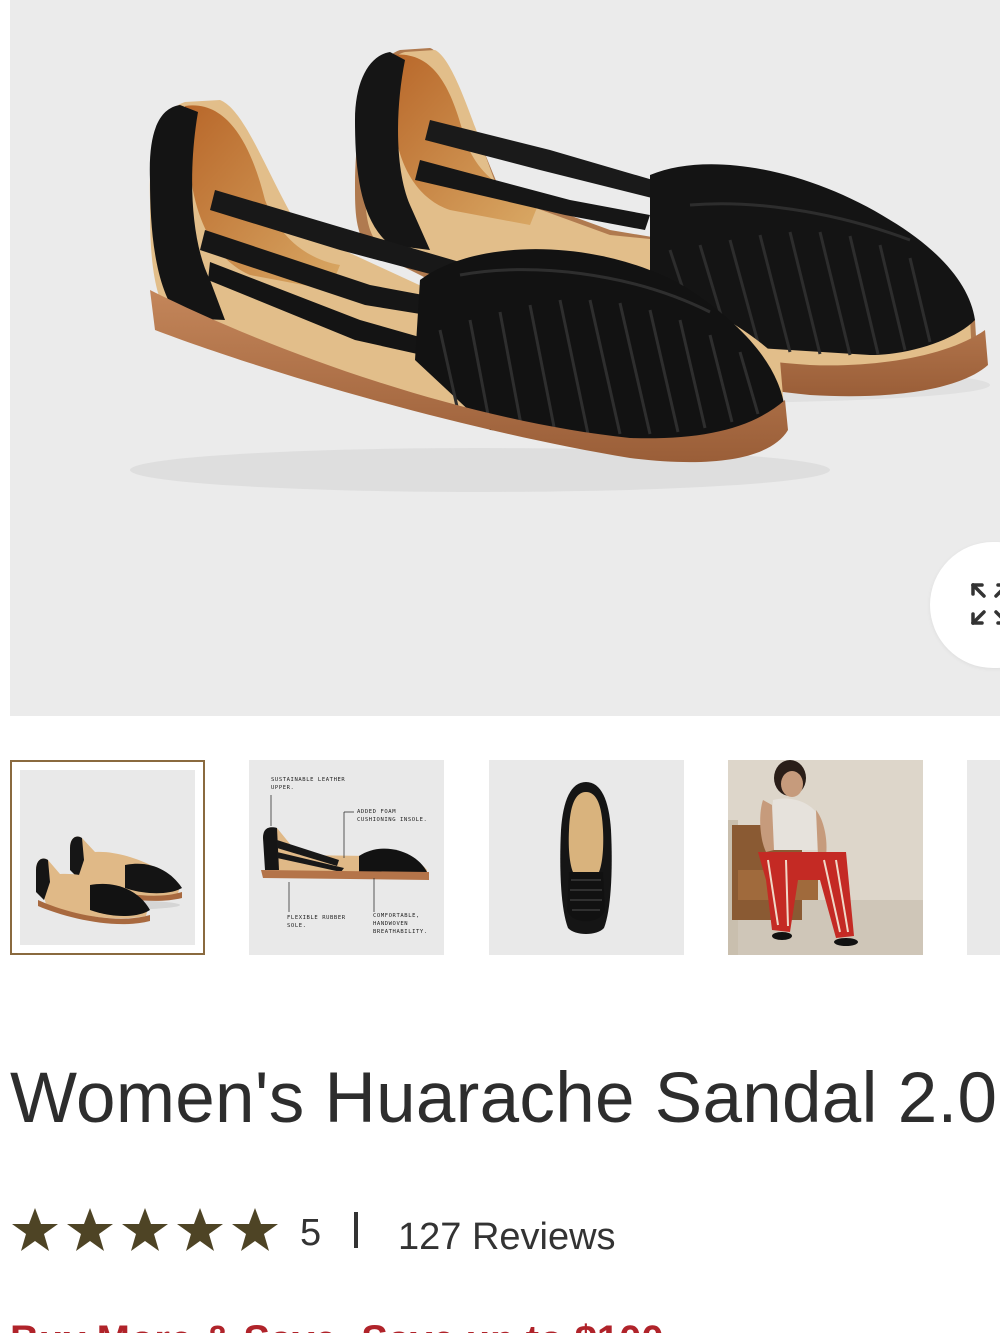  I want to click on thumbnail-lifestyle, so click(825, 857).